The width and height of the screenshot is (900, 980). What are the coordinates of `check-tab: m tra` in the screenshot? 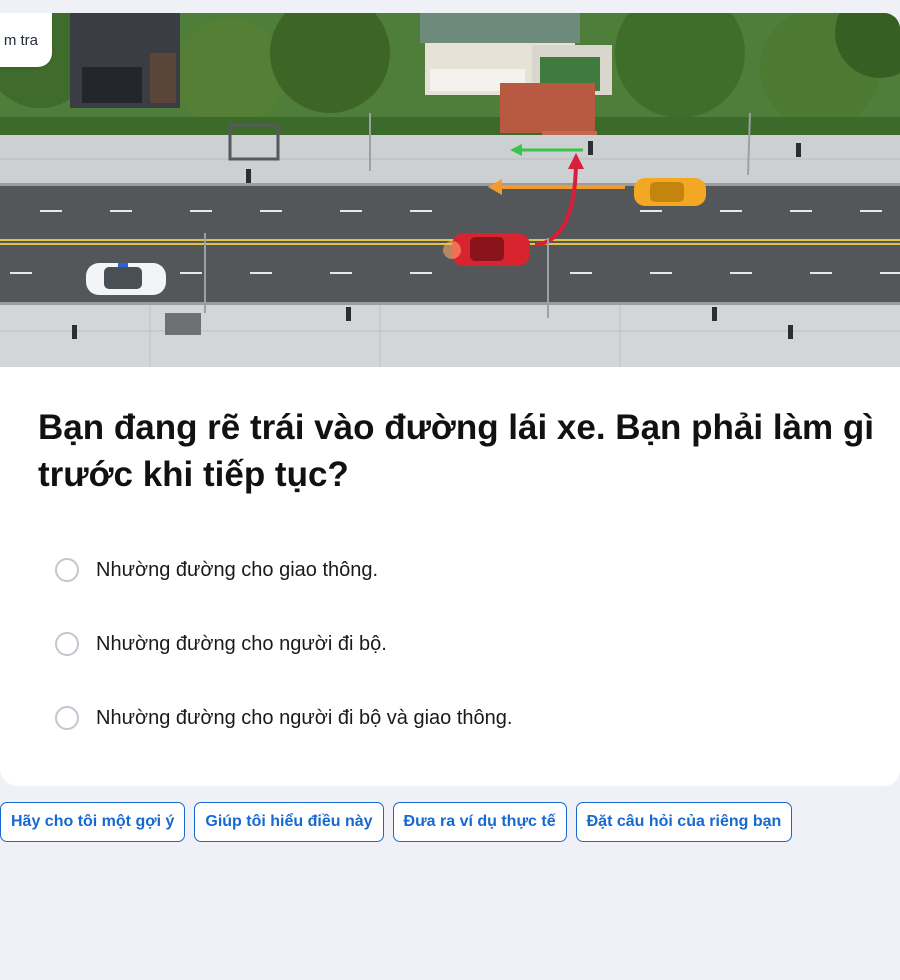 It's located at (26, 40).